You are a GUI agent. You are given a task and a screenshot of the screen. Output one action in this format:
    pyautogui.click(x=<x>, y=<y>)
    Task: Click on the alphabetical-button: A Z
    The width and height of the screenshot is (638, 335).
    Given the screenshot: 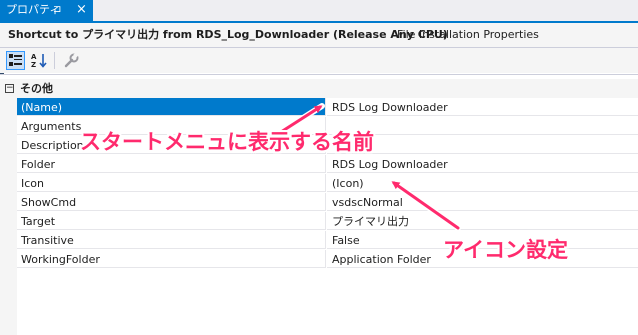 What is the action you would take?
    pyautogui.click(x=39, y=60)
    